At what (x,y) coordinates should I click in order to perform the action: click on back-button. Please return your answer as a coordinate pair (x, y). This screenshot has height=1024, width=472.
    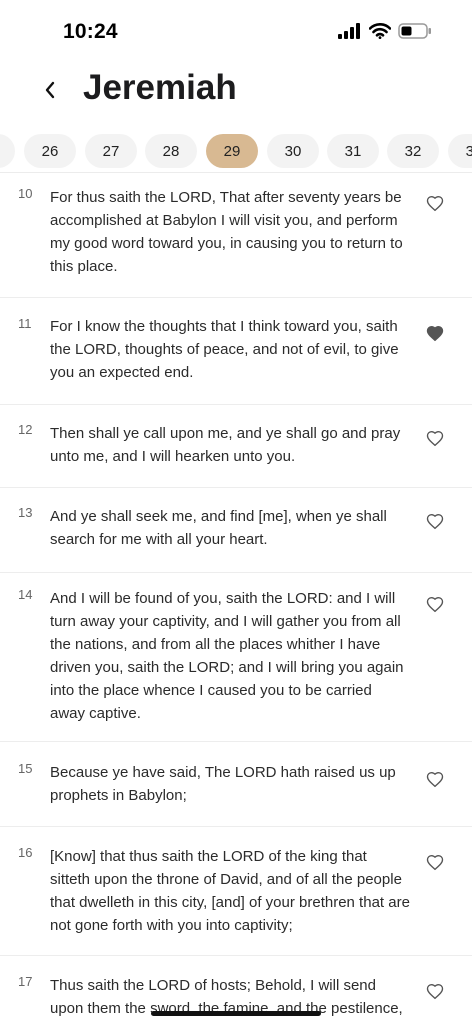
    Looking at the image, I should click on (50, 90).